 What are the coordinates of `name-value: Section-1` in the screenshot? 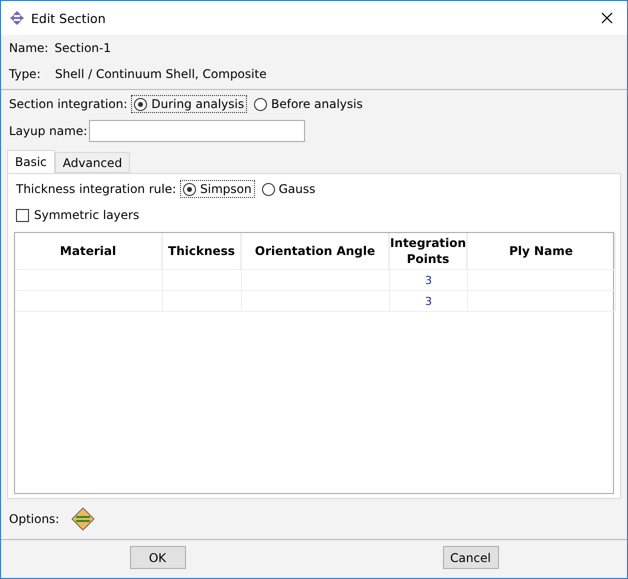 It's located at (83, 48).